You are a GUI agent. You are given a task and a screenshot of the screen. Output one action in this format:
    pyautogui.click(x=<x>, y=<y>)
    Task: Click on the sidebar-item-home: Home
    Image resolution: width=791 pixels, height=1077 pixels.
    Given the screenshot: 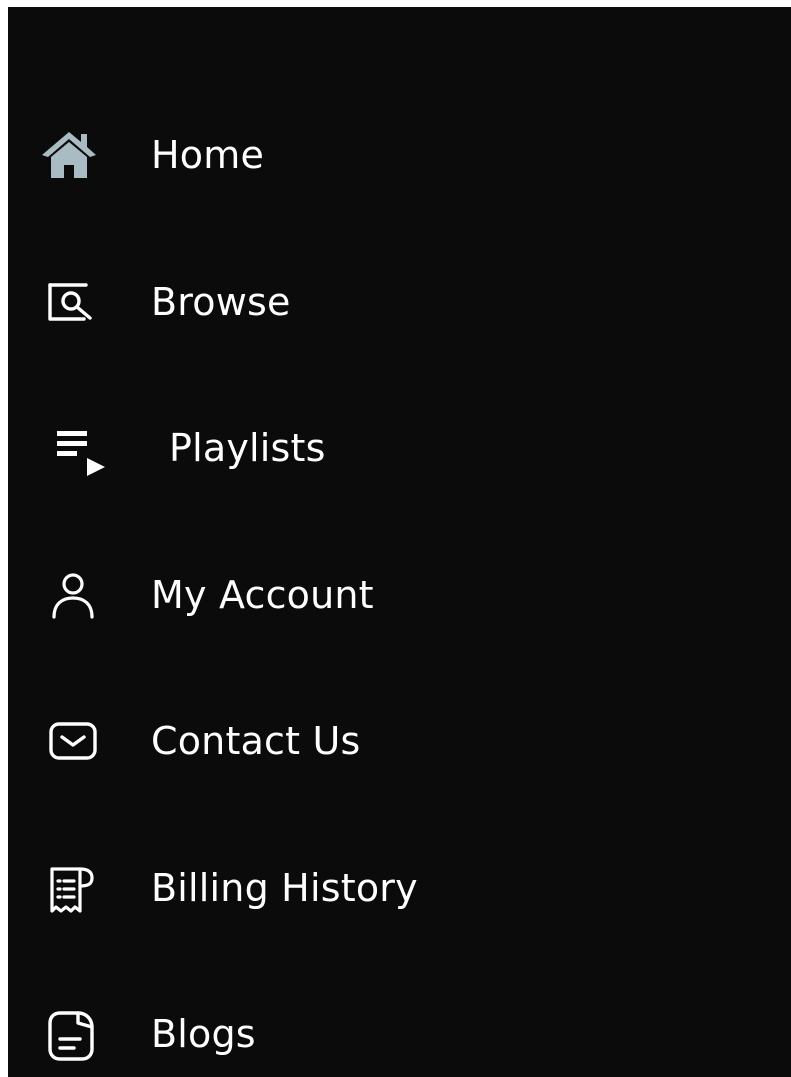 What is the action you would take?
    pyautogui.click(x=399, y=155)
    